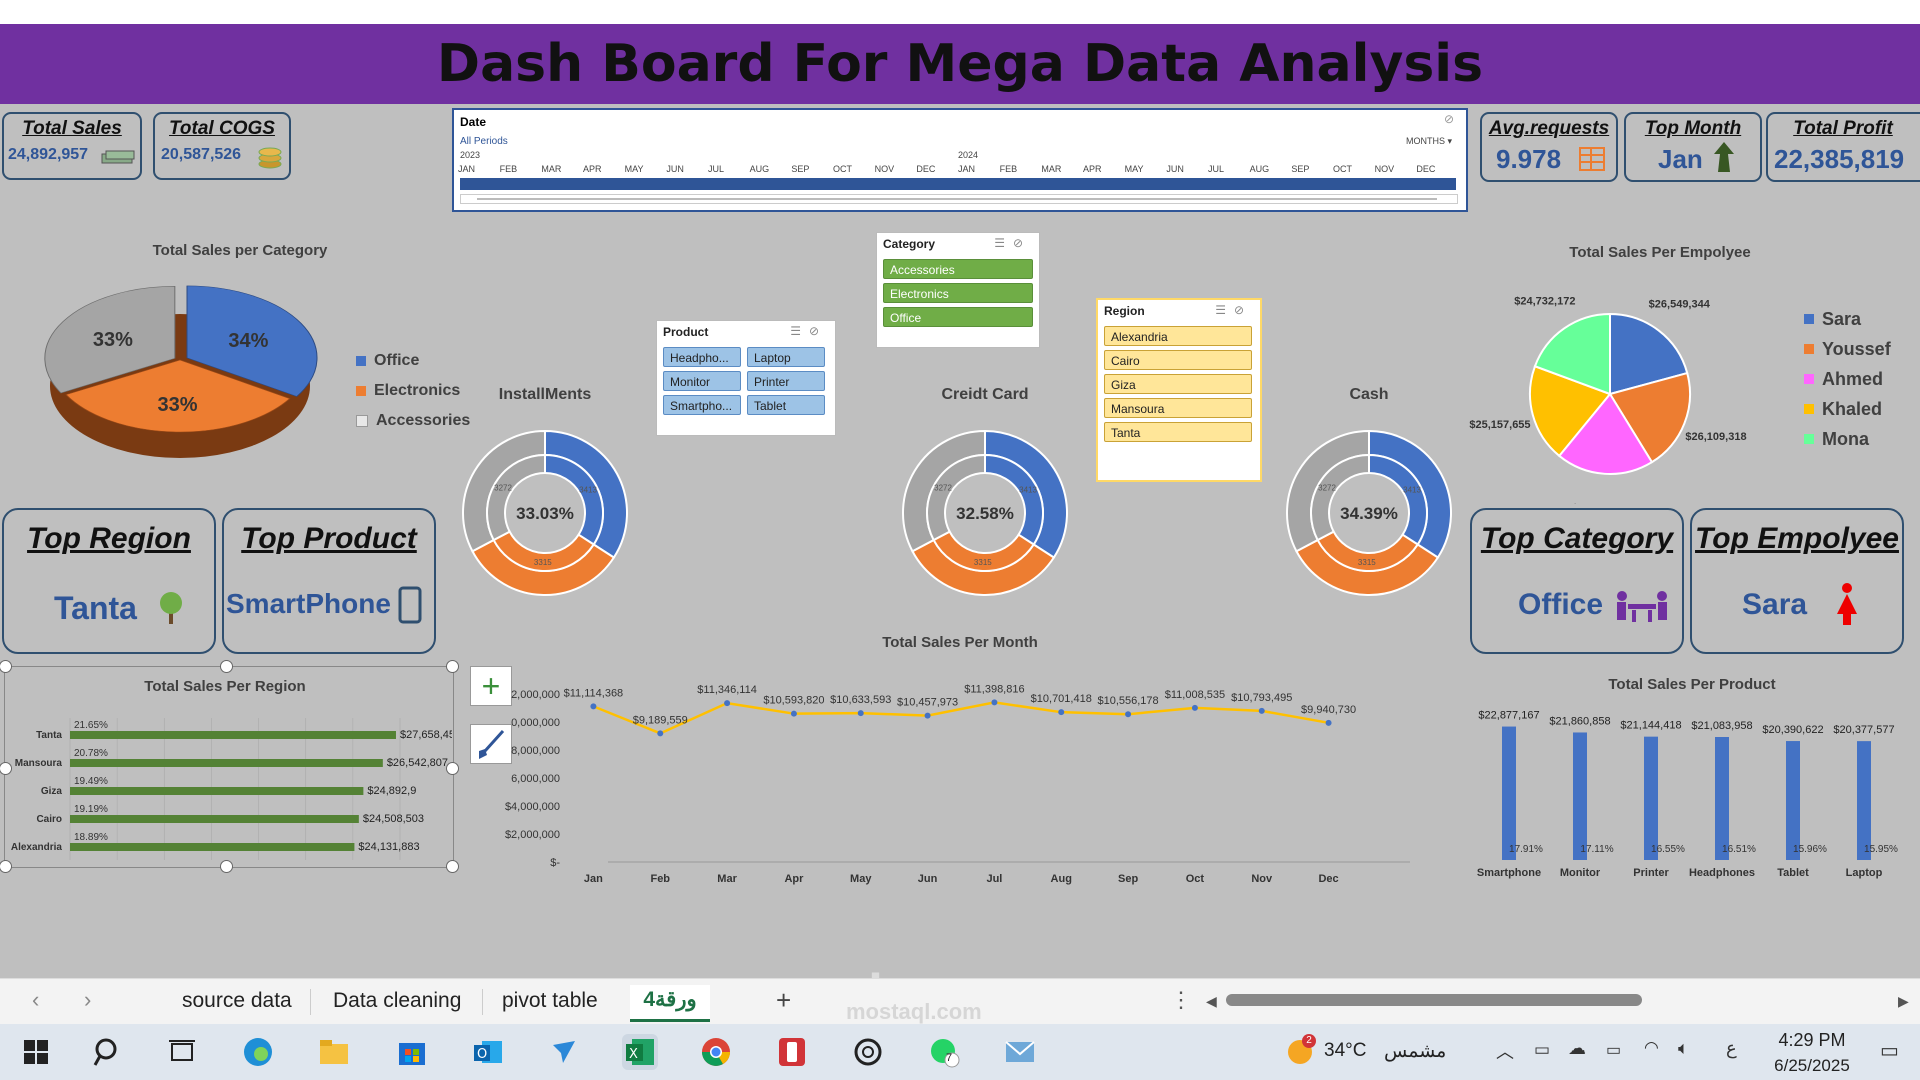 The height and width of the screenshot is (1080, 1920). Describe the element at coordinates (108, 1052) in the screenshot. I see `search-icon` at that location.